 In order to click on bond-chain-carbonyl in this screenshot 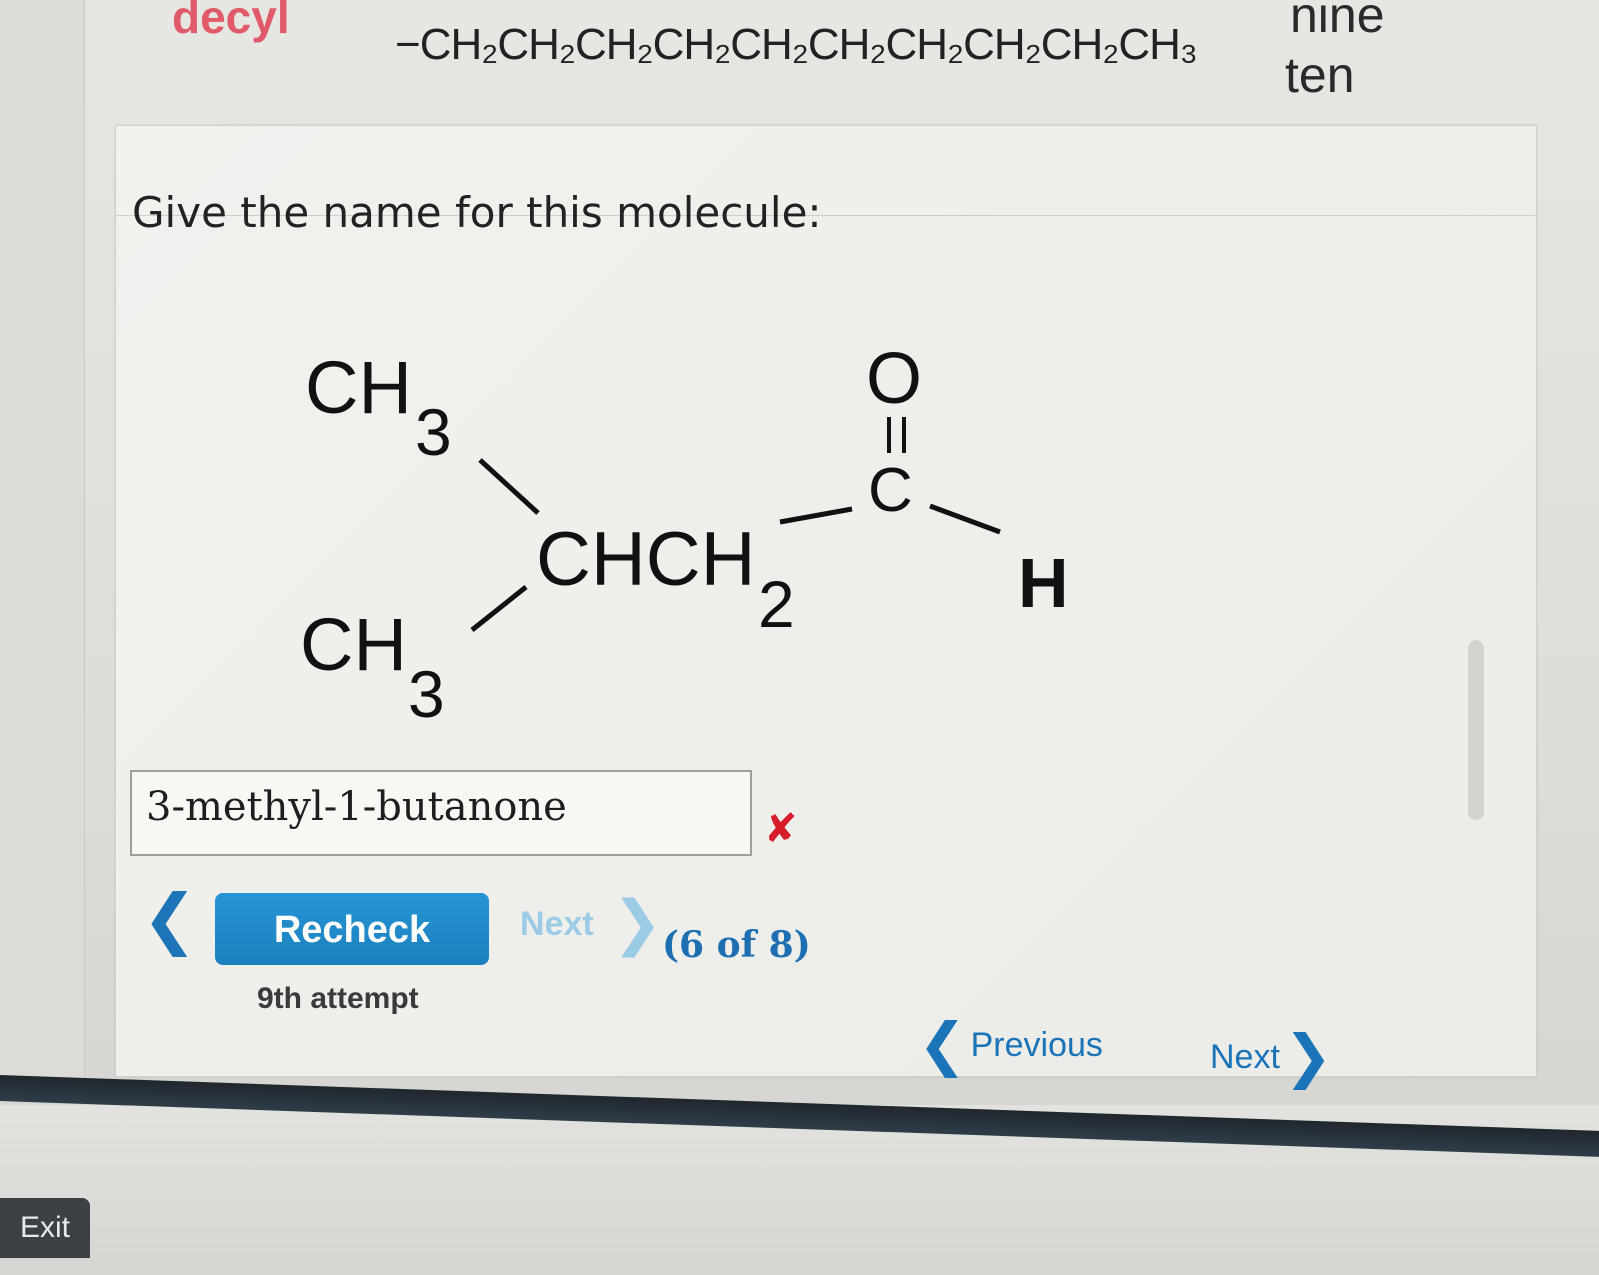, I will do `click(816, 515)`.